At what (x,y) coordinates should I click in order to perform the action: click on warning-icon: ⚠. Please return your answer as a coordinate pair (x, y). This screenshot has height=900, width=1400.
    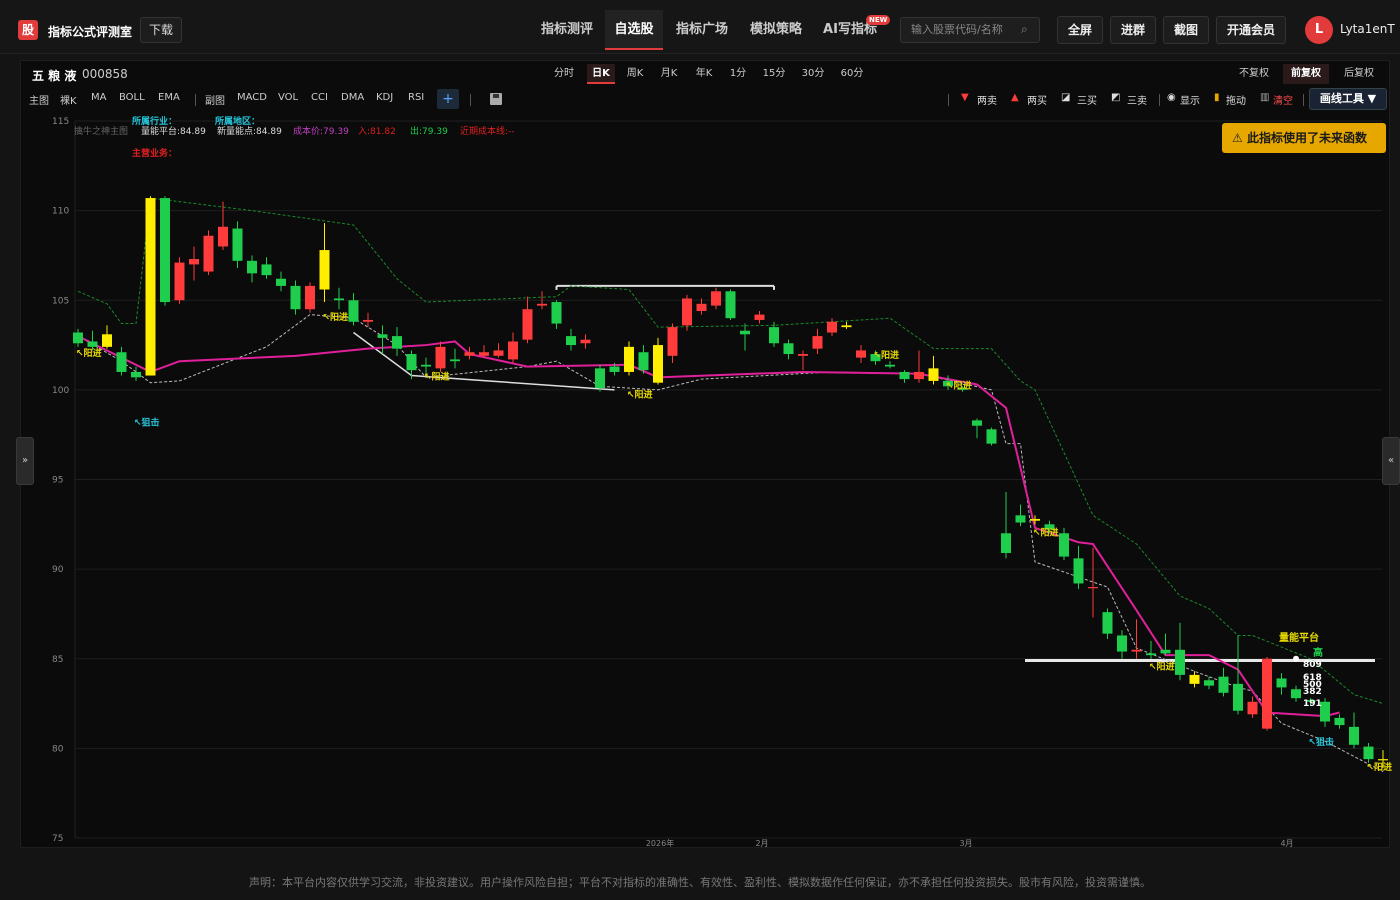
    Looking at the image, I should click on (1237, 138).